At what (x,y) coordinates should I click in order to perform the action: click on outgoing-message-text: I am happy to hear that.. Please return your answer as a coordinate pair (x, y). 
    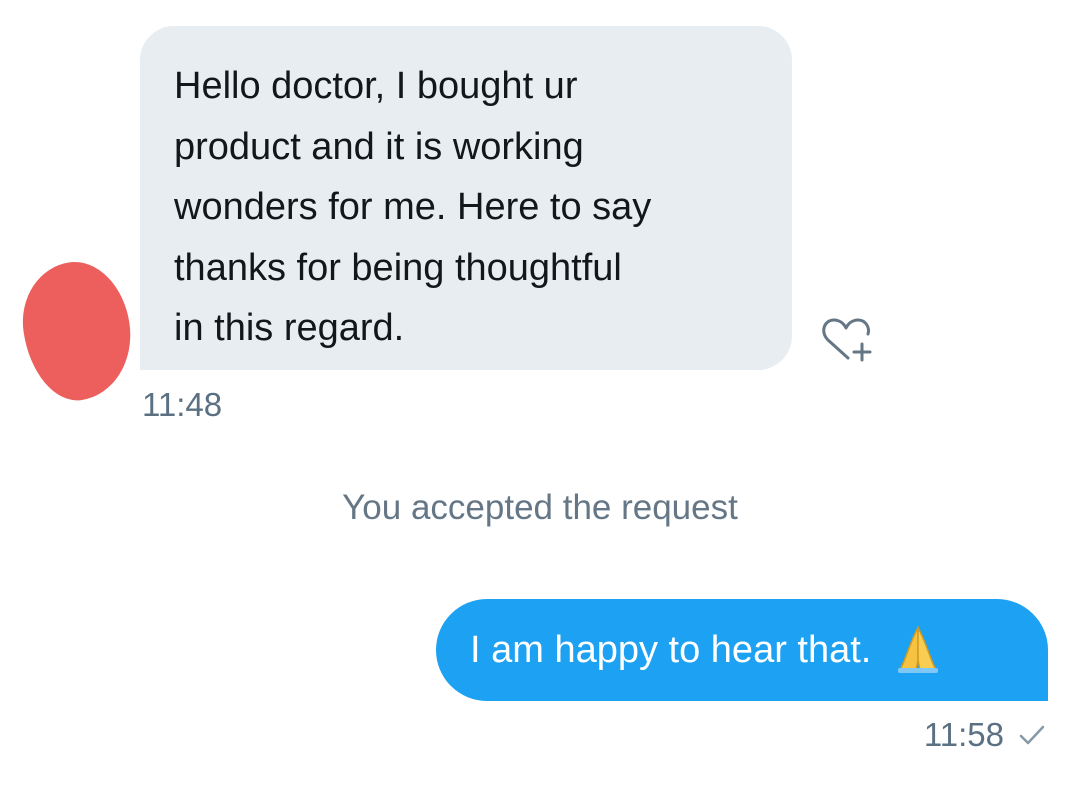
    Looking at the image, I should click on (676, 649).